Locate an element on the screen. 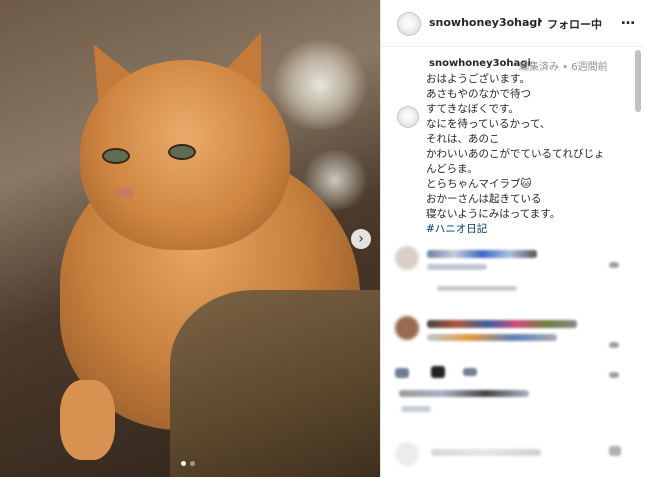  caption-username: snowhoney3ohagi is located at coordinates (480, 63).